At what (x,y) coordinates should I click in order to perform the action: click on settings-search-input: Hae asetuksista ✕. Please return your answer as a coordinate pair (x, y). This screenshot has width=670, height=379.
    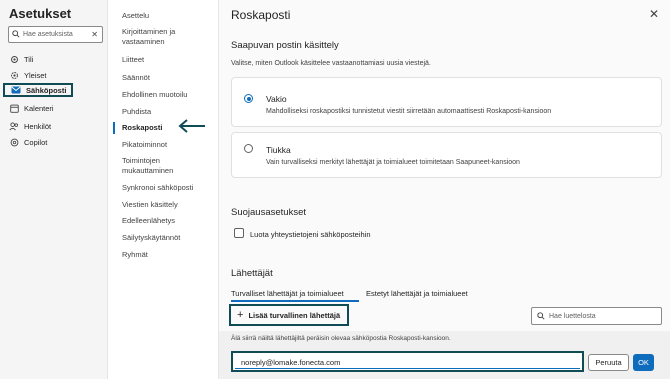
    Looking at the image, I should click on (55, 34).